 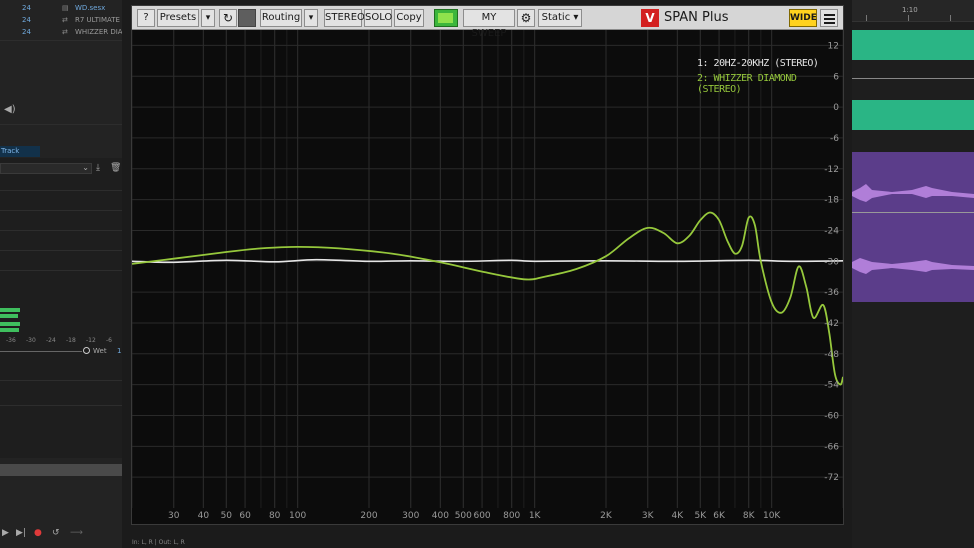 What do you see at coordinates (208, 18) in the screenshot?
I see `presets-dropdown-icon: ▾` at bounding box center [208, 18].